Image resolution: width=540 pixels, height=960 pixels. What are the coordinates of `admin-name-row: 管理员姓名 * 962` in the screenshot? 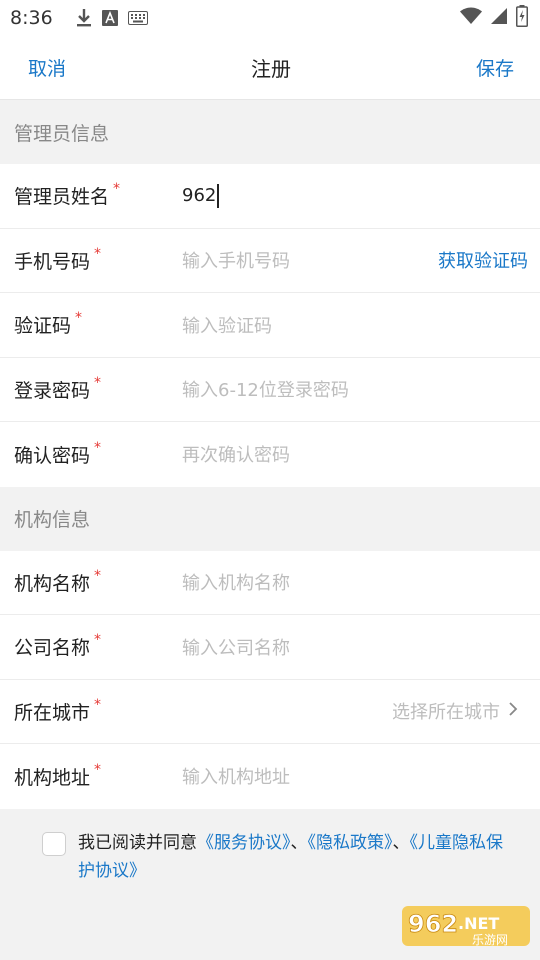 It's located at (270, 196).